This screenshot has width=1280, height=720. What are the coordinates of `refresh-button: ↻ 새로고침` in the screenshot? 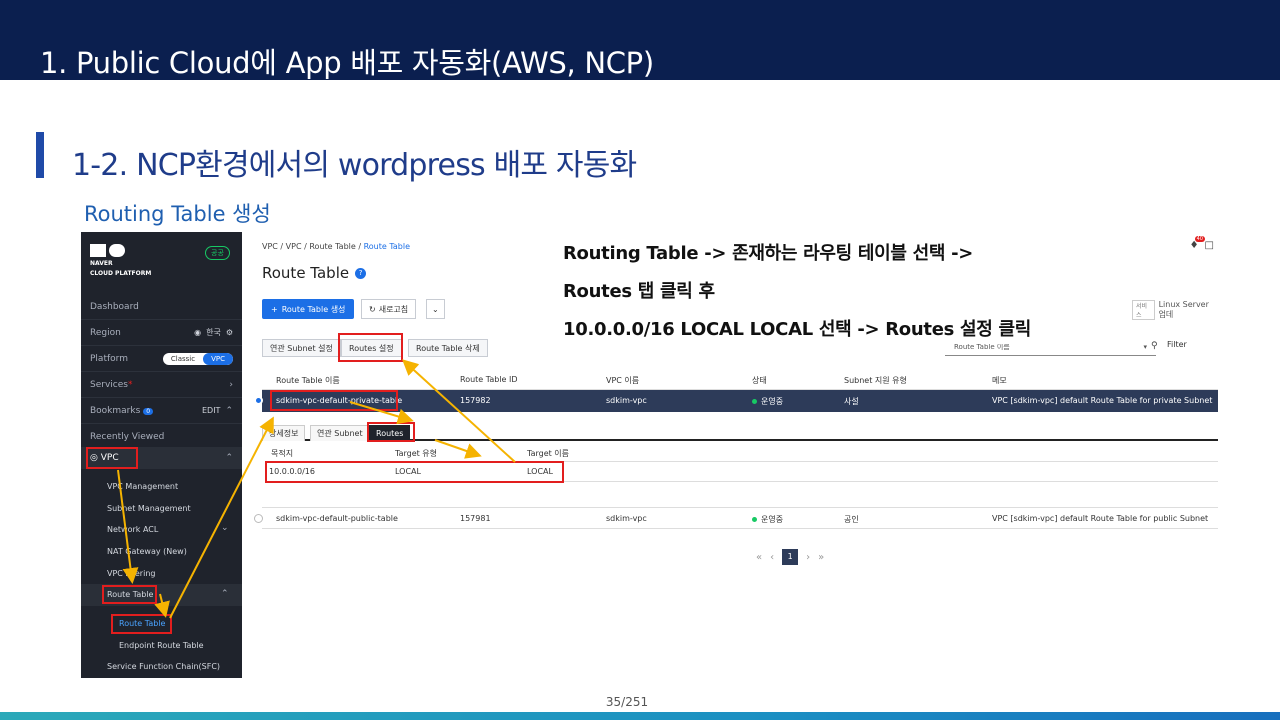 It's located at (389, 309).